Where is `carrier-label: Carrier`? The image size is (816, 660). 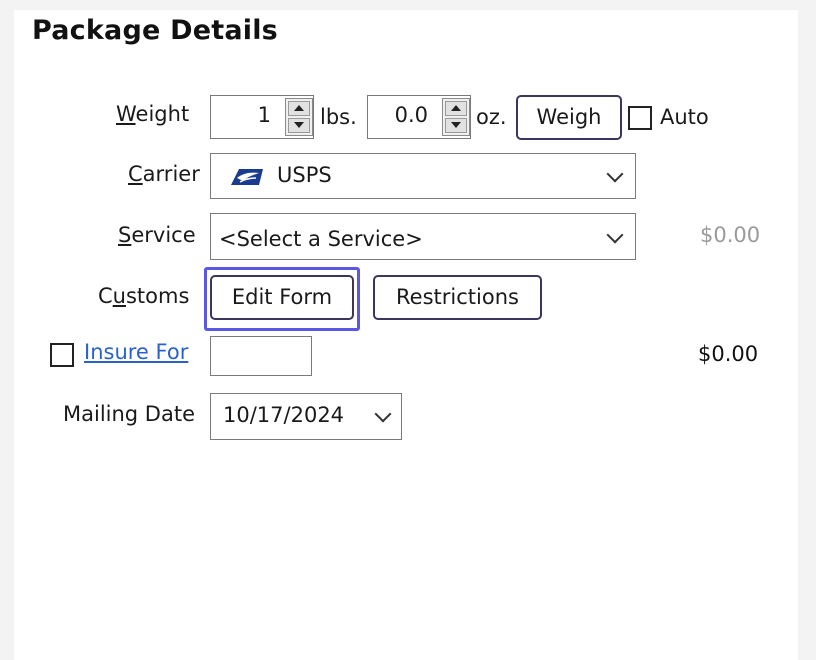 carrier-label: Carrier is located at coordinates (164, 174).